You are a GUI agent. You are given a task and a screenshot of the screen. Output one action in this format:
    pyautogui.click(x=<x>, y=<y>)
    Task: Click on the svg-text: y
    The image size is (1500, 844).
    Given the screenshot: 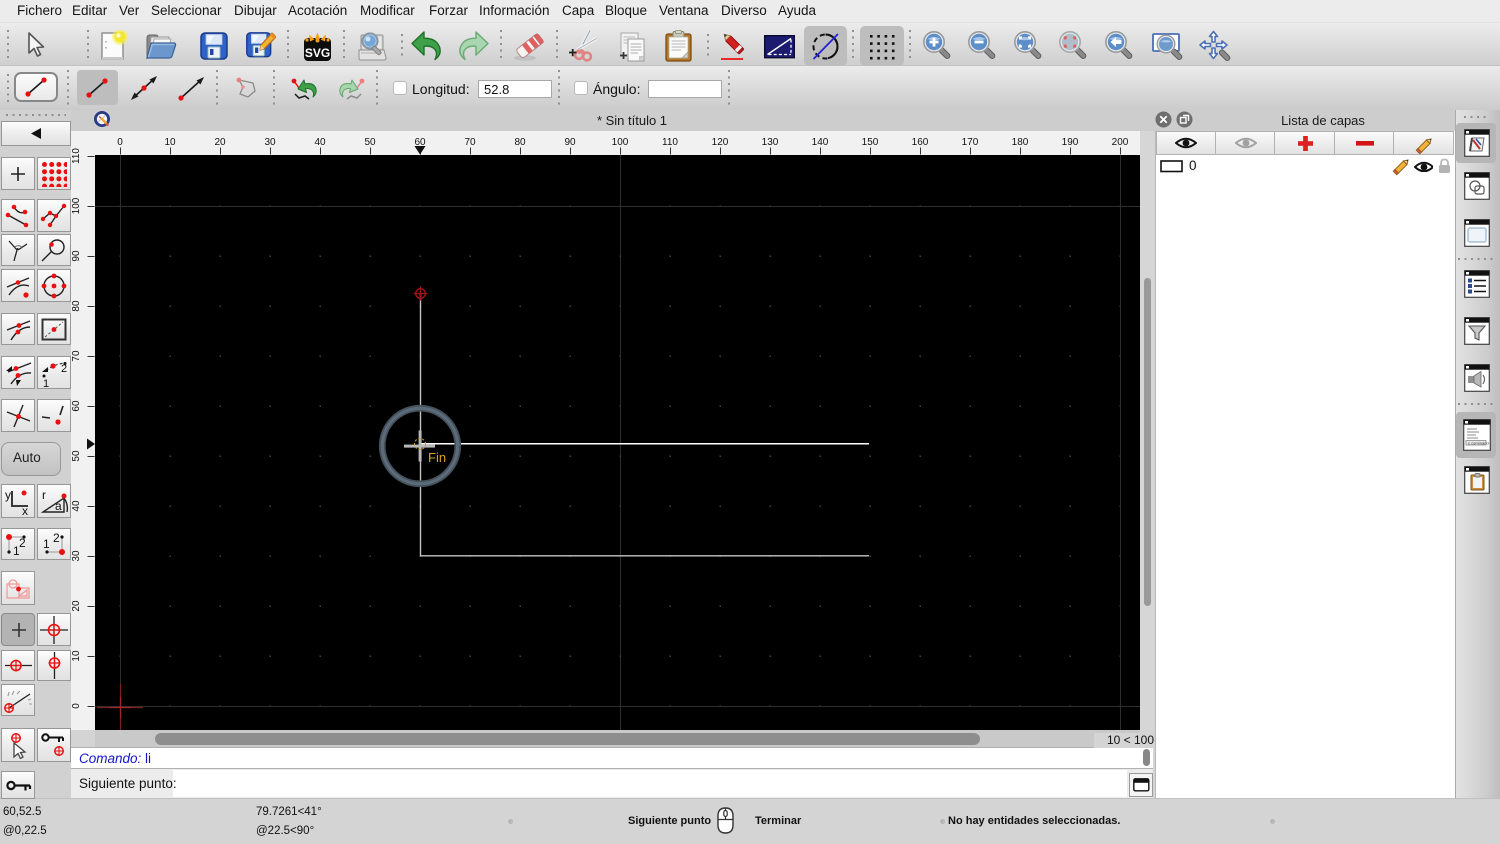 What is the action you would take?
    pyautogui.click(x=8, y=495)
    